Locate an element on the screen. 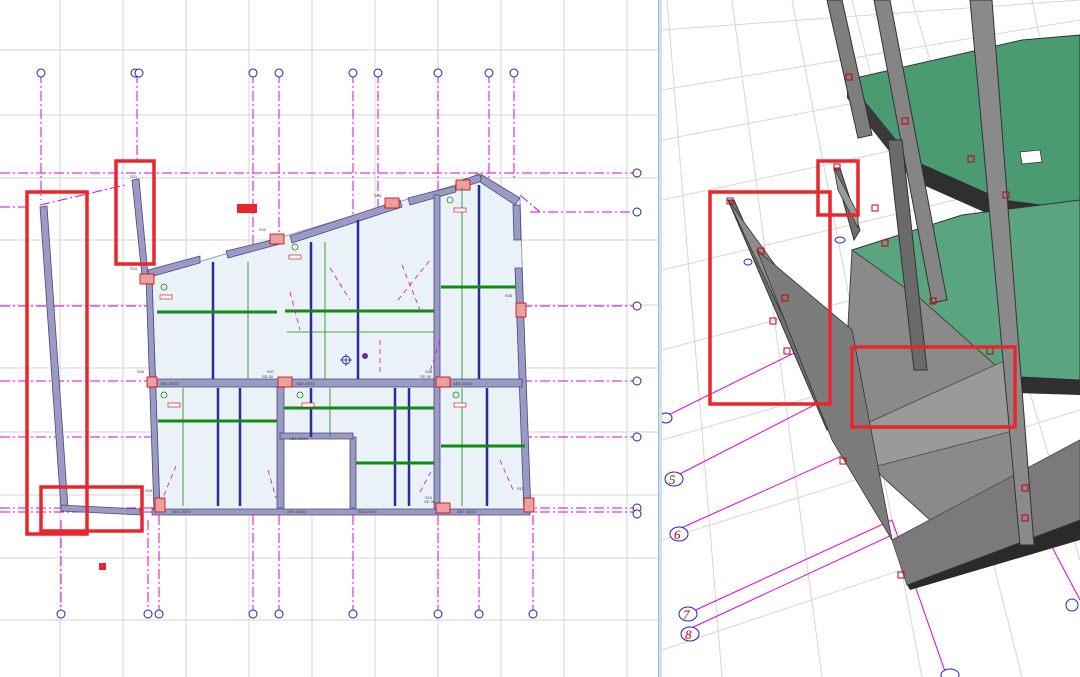  label-s01: S01 is located at coordinates (134, 176).